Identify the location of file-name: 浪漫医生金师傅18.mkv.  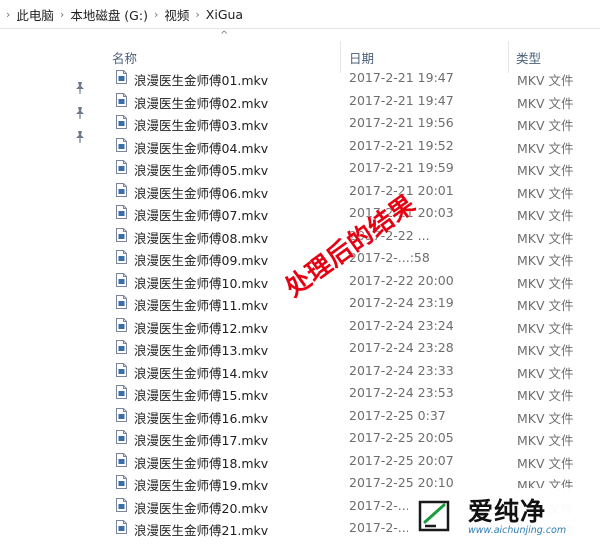
(201, 462).